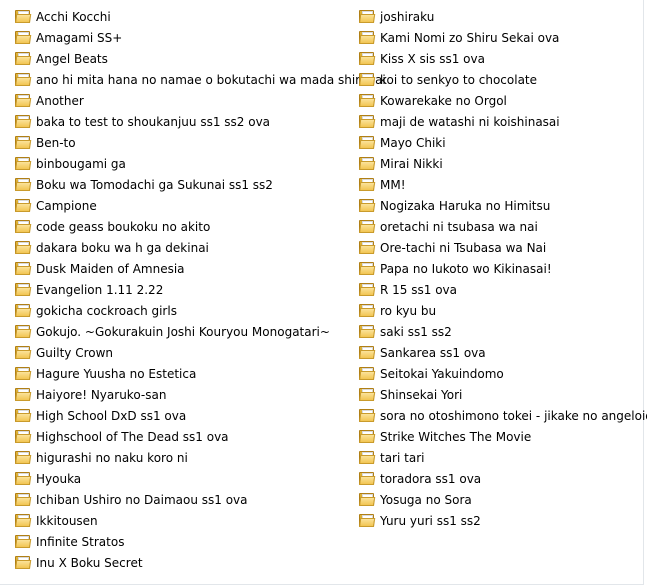  What do you see at coordinates (466, 268) in the screenshot?
I see `folder-label: Papa no Iukoto wo Kikinasai!` at bounding box center [466, 268].